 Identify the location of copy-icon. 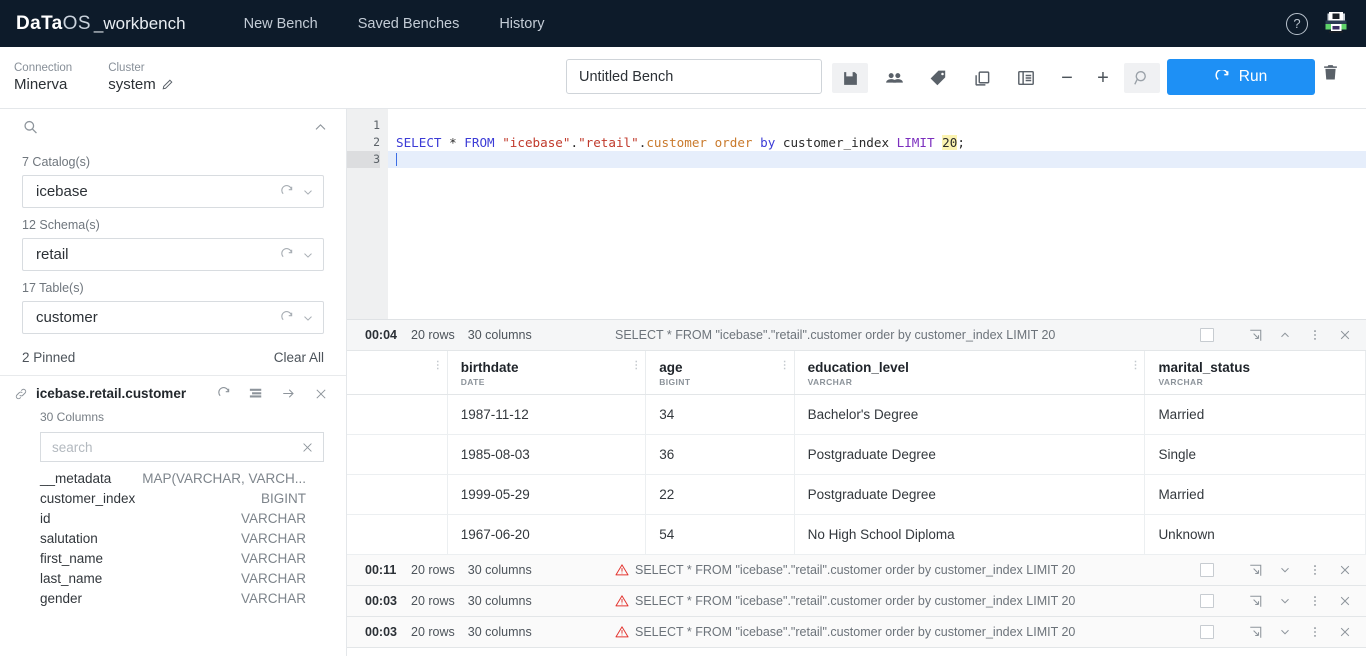
(982, 78).